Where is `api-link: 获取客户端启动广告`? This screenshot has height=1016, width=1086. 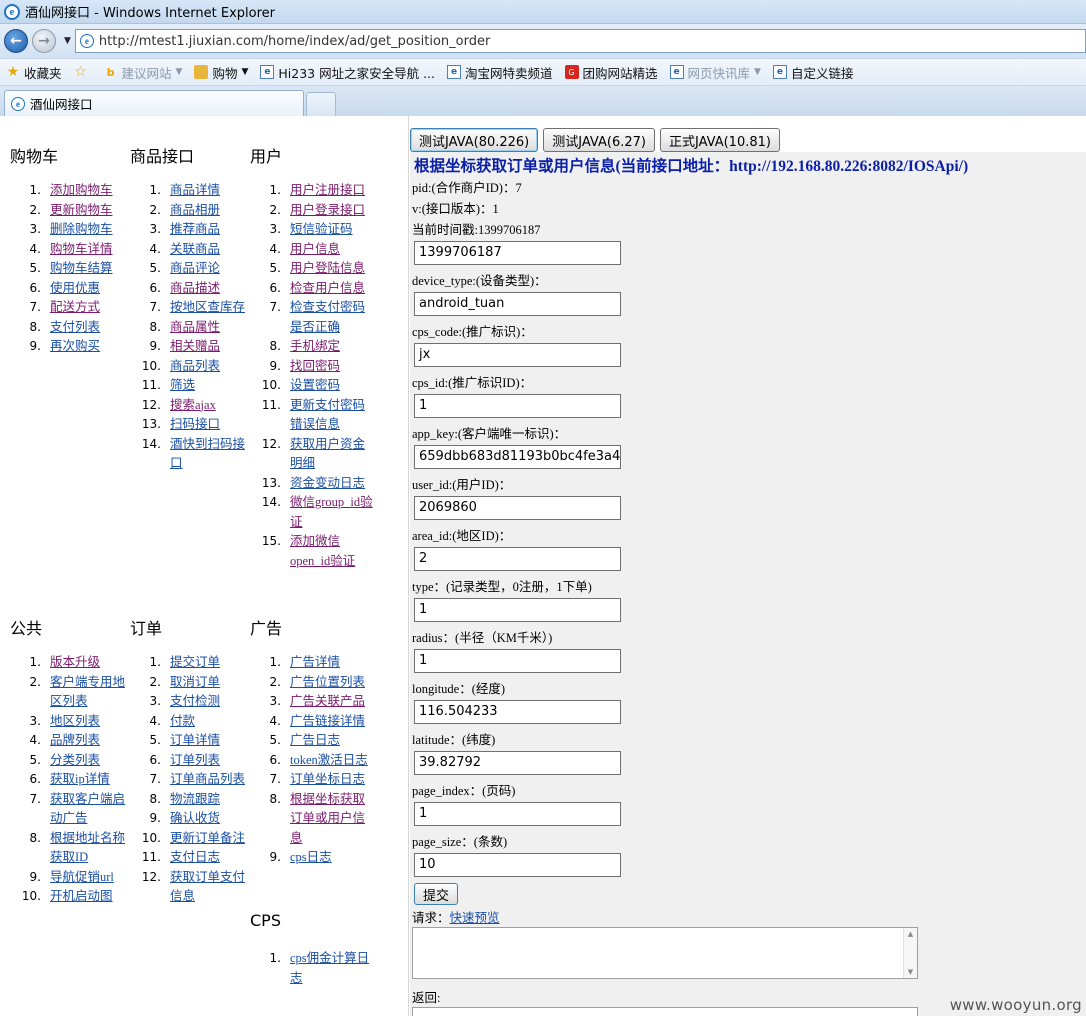 api-link: 获取客户端启动广告 is located at coordinates (92, 809).